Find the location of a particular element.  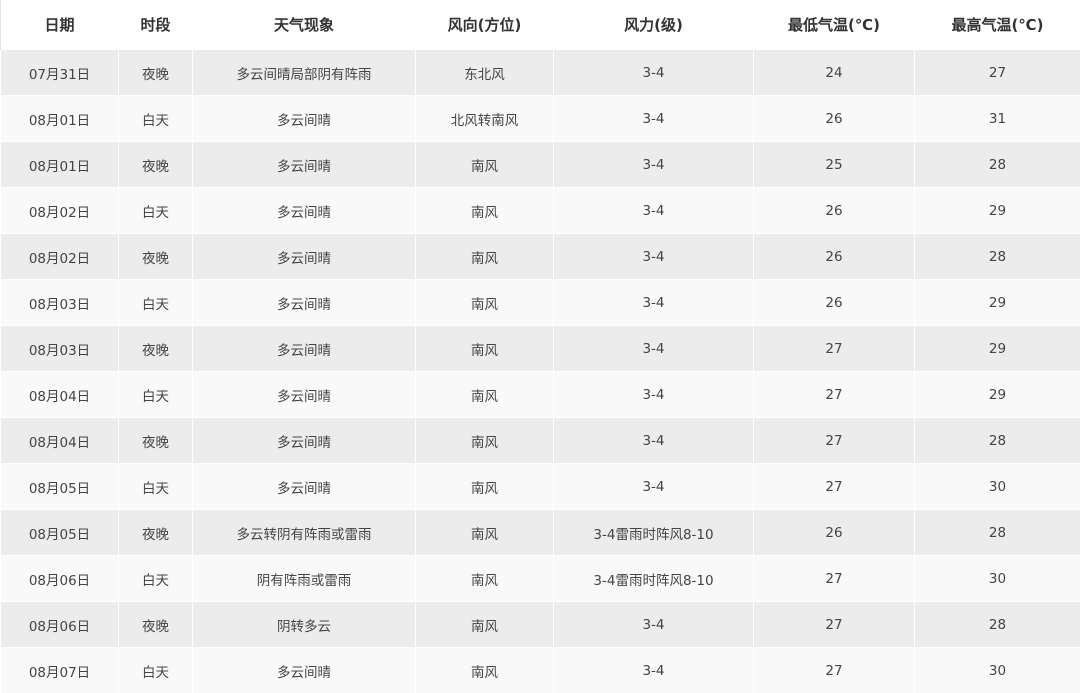

header-date: 日期 is located at coordinates (60, 25).